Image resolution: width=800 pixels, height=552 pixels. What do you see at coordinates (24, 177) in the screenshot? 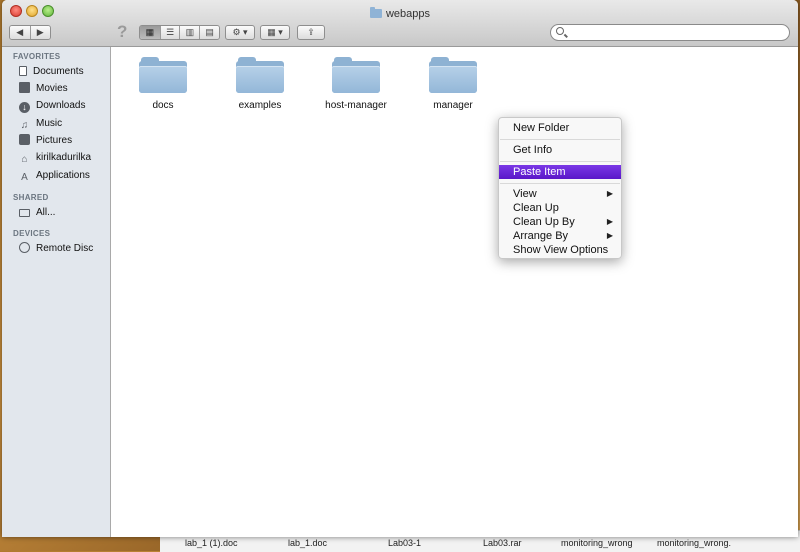
I see `applications-icon: A` at bounding box center [24, 177].